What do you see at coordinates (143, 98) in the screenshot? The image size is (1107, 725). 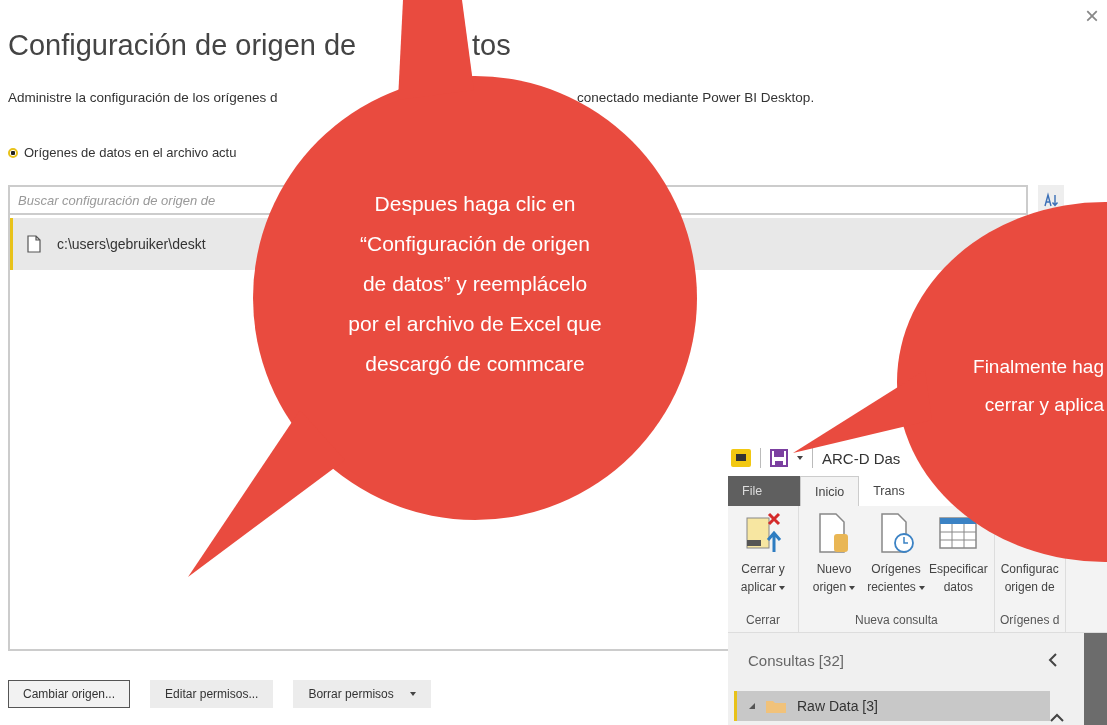 I see `description-text: Administre la configuración de los orígenes d` at bounding box center [143, 98].